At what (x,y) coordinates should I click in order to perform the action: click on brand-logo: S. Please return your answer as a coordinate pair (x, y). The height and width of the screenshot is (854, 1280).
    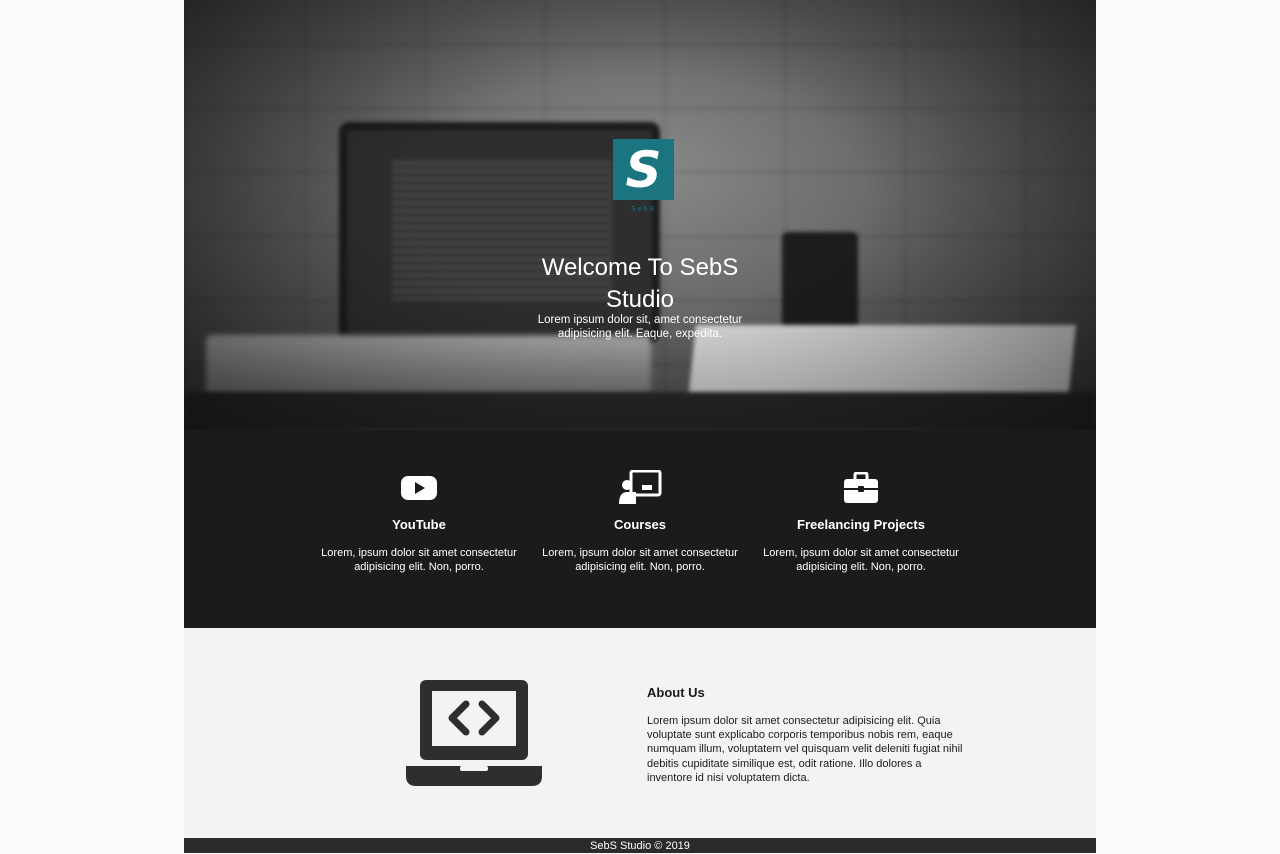
    Looking at the image, I should click on (643, 169).